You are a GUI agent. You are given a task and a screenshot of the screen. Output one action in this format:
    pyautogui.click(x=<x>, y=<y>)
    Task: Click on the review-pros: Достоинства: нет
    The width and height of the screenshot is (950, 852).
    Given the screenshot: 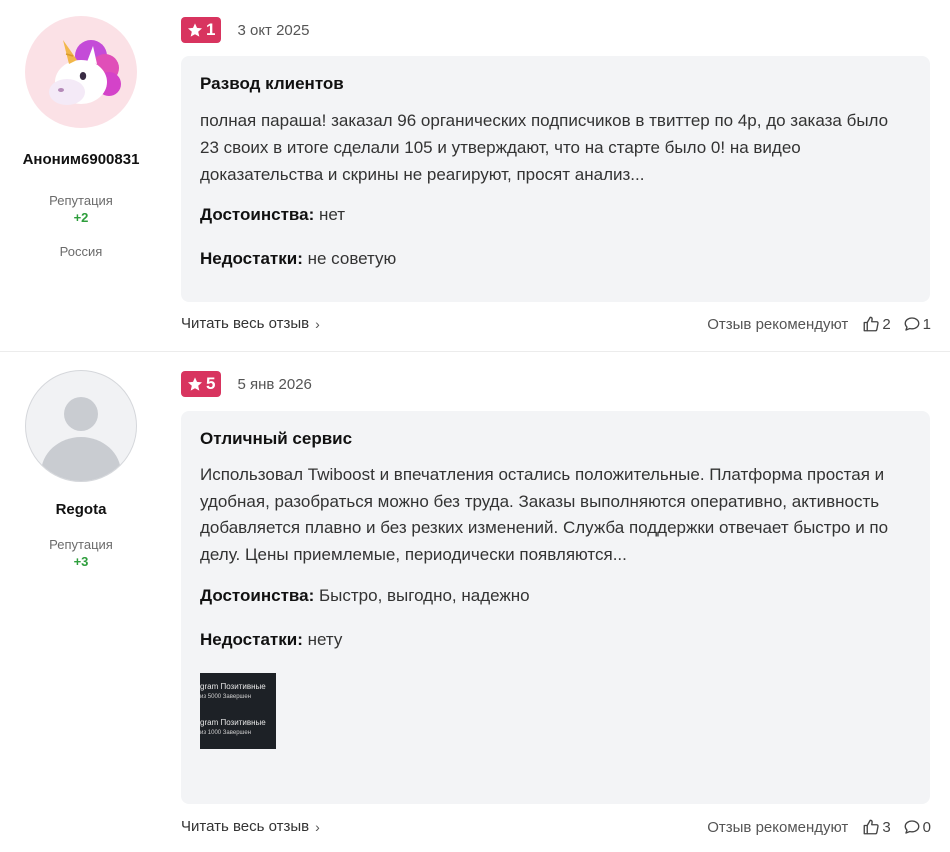 What is the action you would take?
    pyautogui.click(x=565, y=215)
    